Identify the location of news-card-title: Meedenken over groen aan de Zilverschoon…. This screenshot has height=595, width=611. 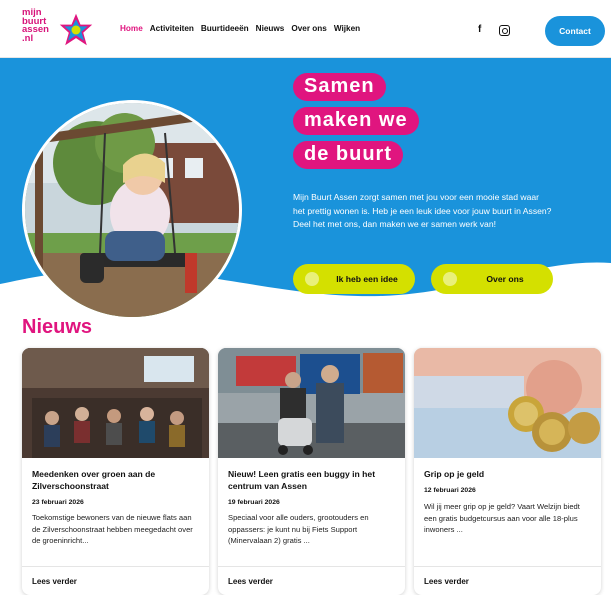
(94, 480).